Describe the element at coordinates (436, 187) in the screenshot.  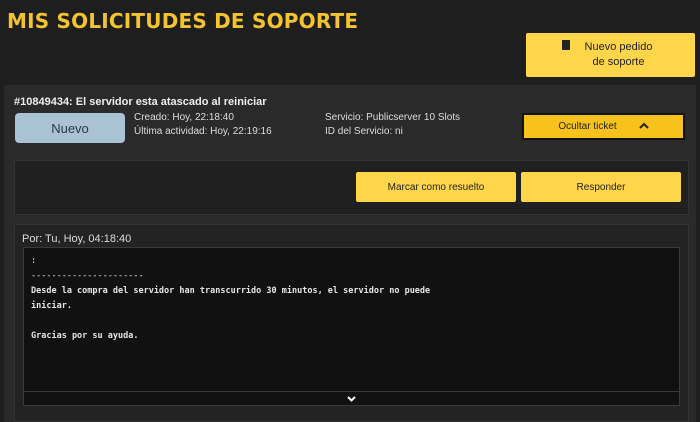
I see `mark-resolved-button: Marcar como resuelto` at that location.